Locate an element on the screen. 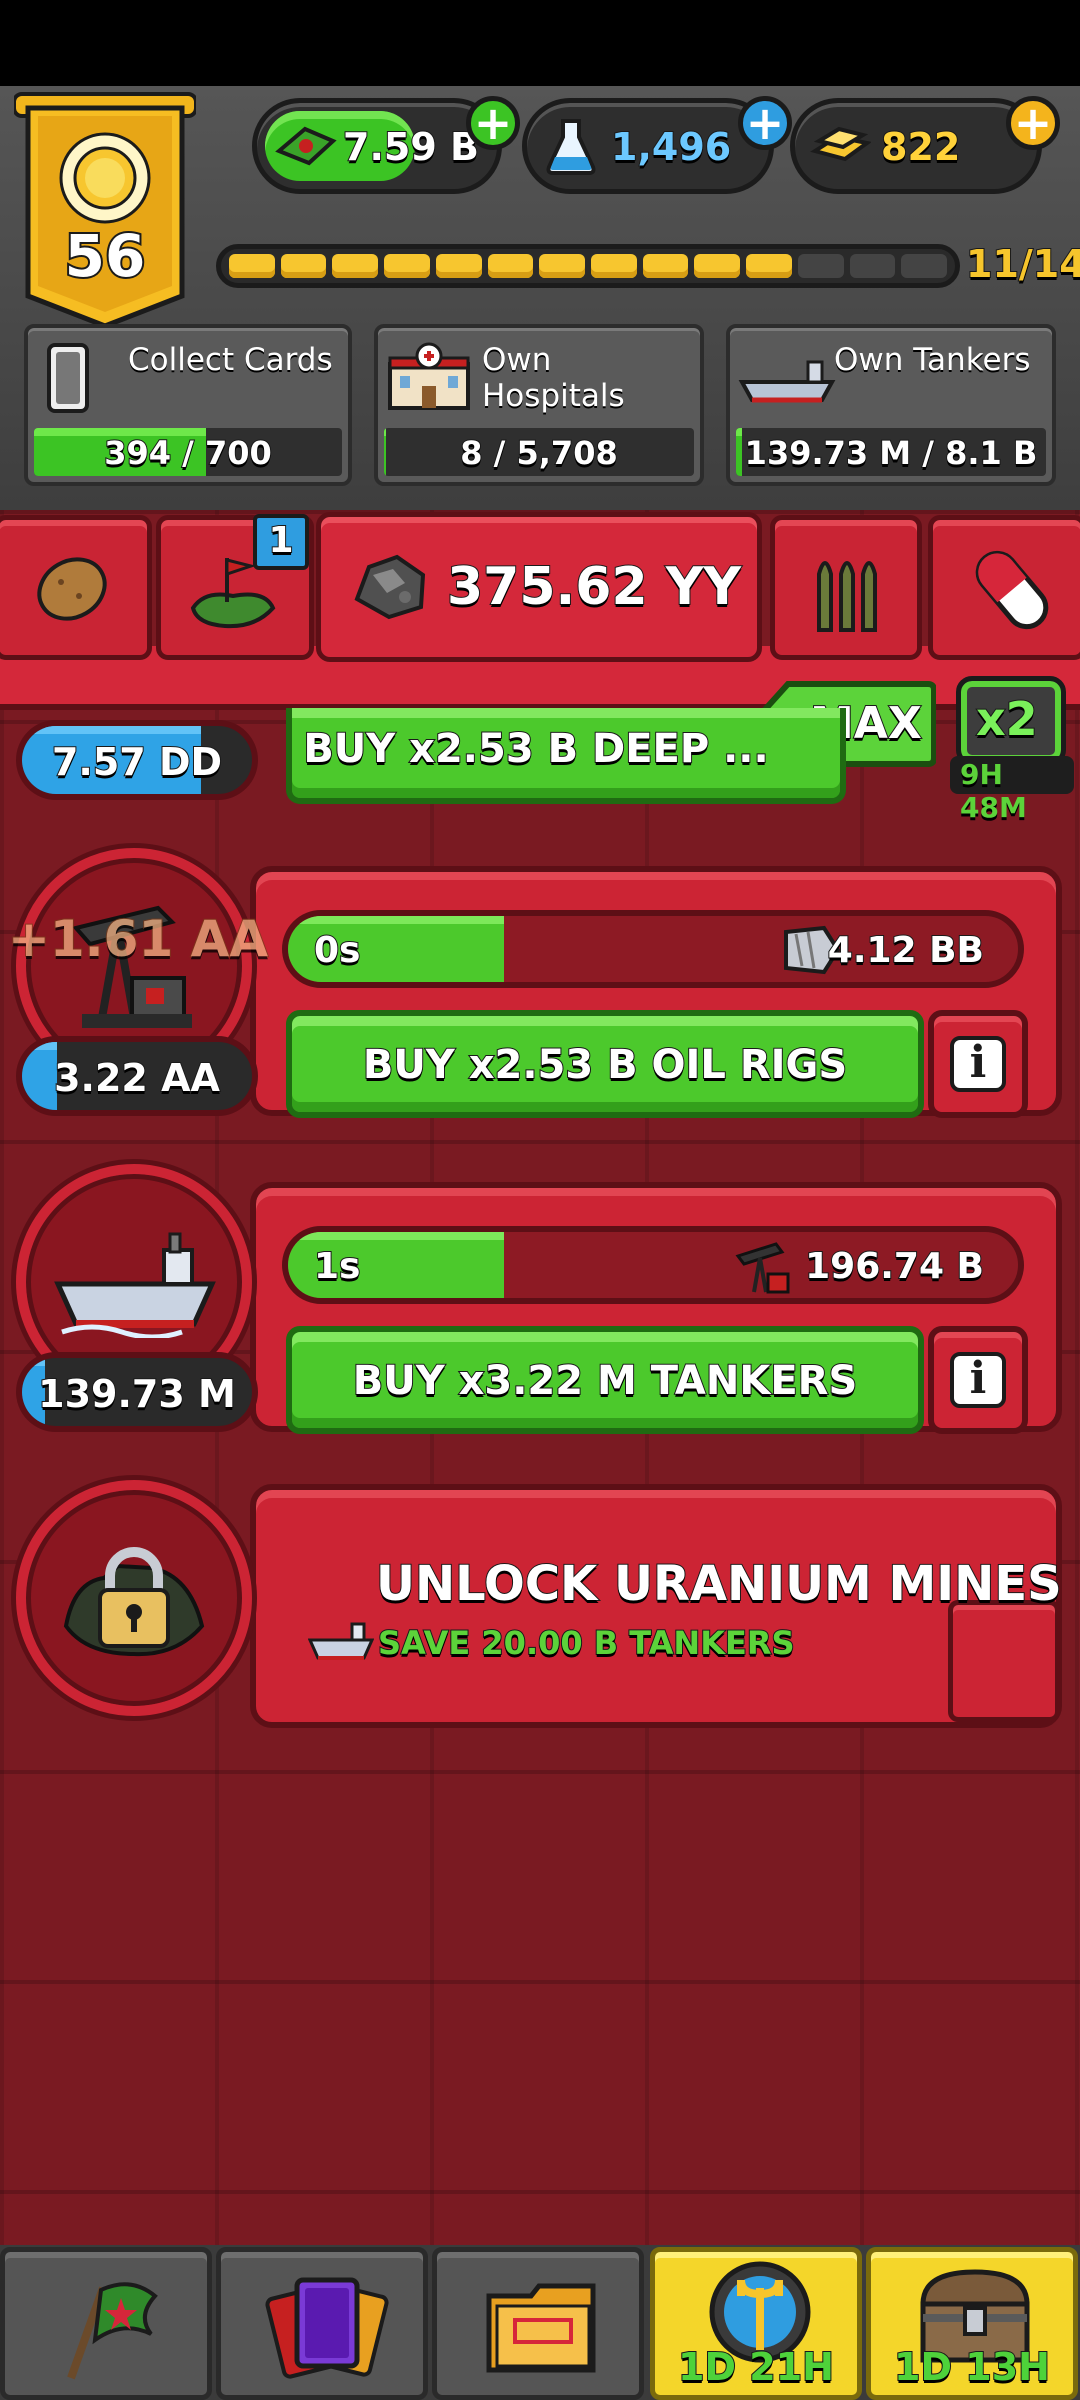  uranium-mine-portrait is located at coordinates (134, 1598).